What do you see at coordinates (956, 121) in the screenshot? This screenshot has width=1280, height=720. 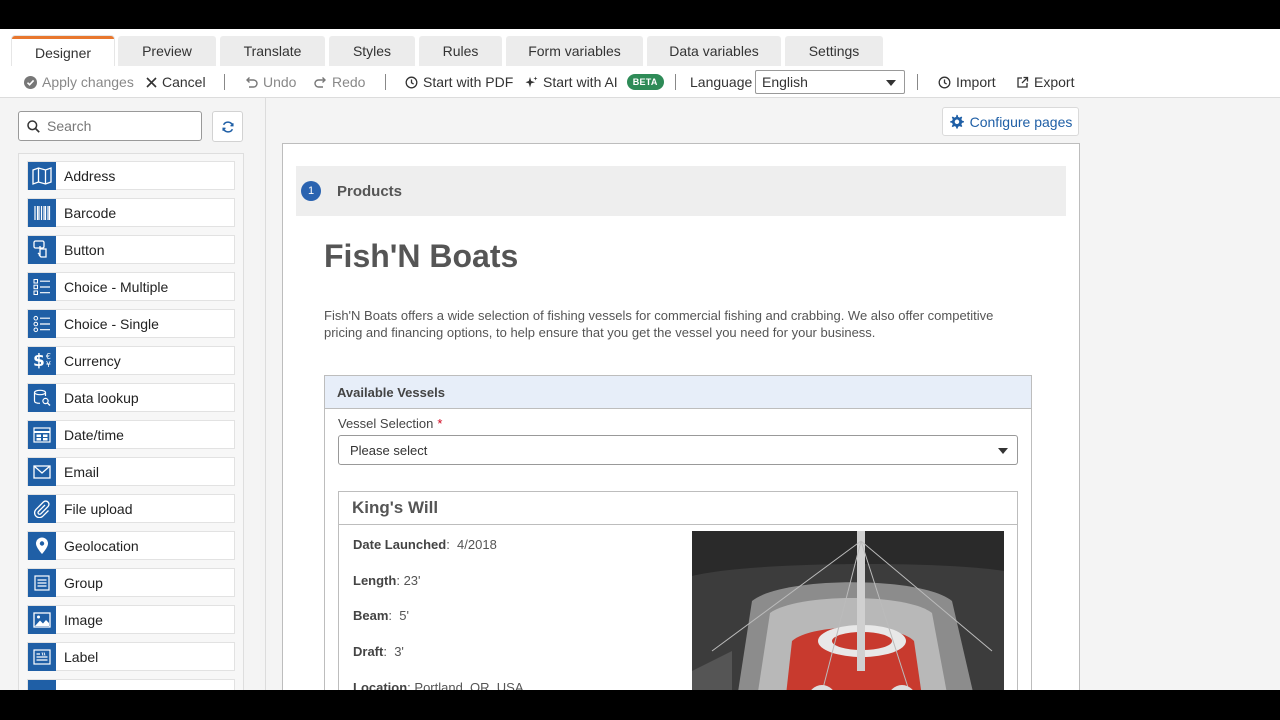 I see `gear-icon` at bounding box center [956, 121].